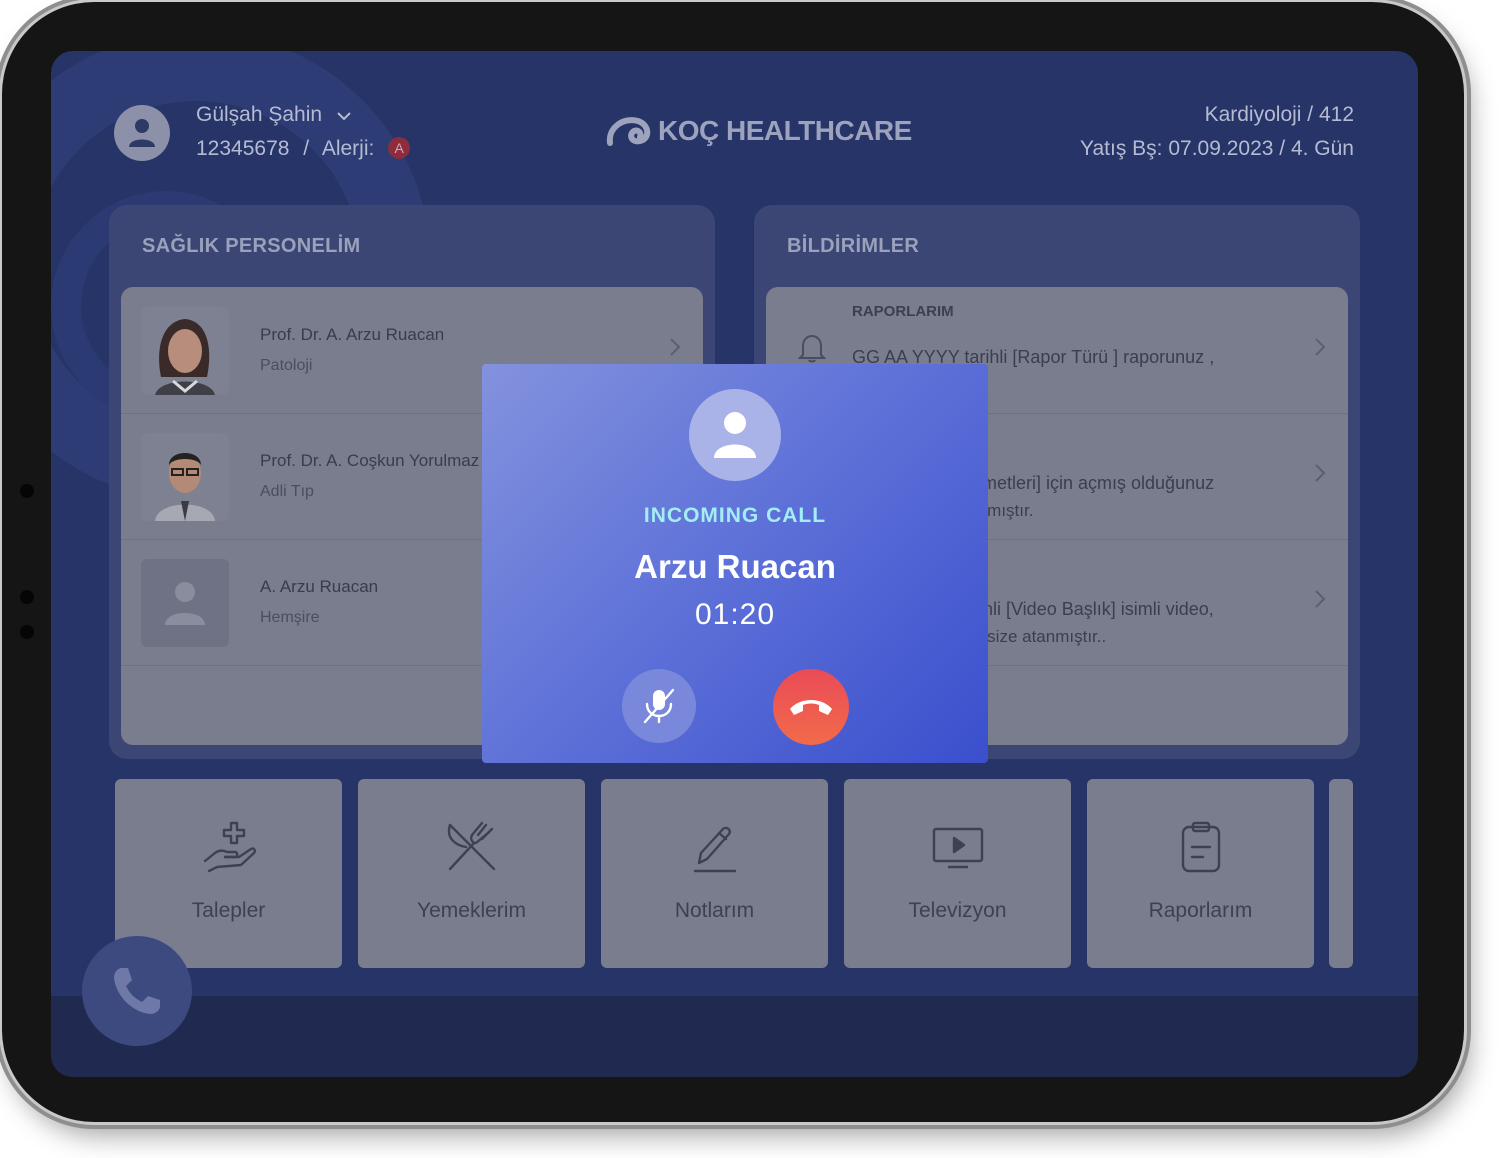 The width and height of the screenshot is (1501, 1158). Describe the element at coordinates (628, 131) in the screenshot. I see `swirl-logo-icon` at that location.